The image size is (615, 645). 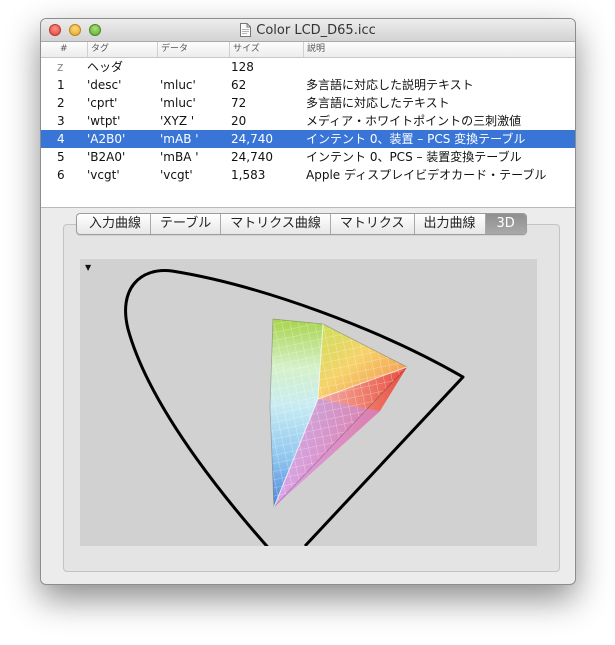 I want to click on row-description: メディア・ホワイトポイントの三刺激値, so click(x=414, y=121).